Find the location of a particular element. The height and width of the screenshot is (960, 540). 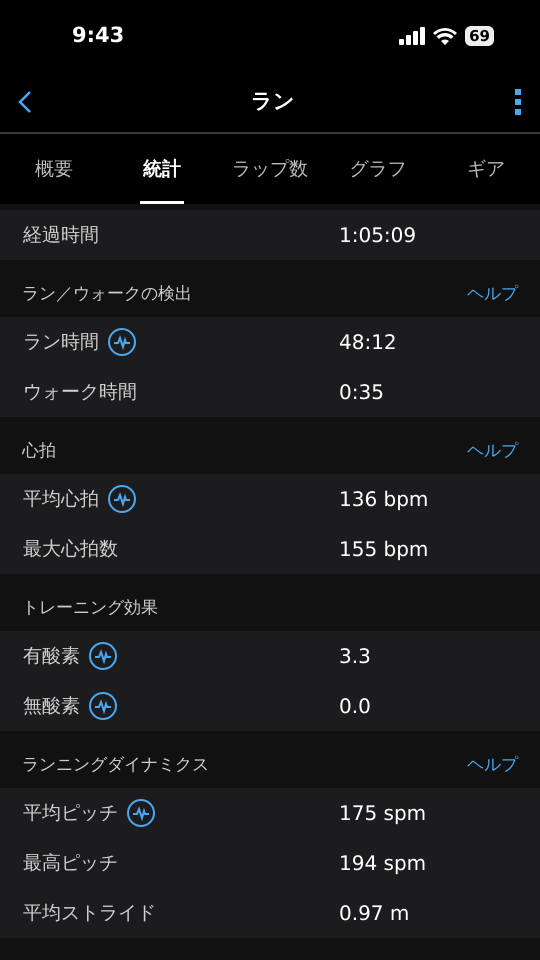

clock-time: 9:43 is located at coordinates (98, 36).